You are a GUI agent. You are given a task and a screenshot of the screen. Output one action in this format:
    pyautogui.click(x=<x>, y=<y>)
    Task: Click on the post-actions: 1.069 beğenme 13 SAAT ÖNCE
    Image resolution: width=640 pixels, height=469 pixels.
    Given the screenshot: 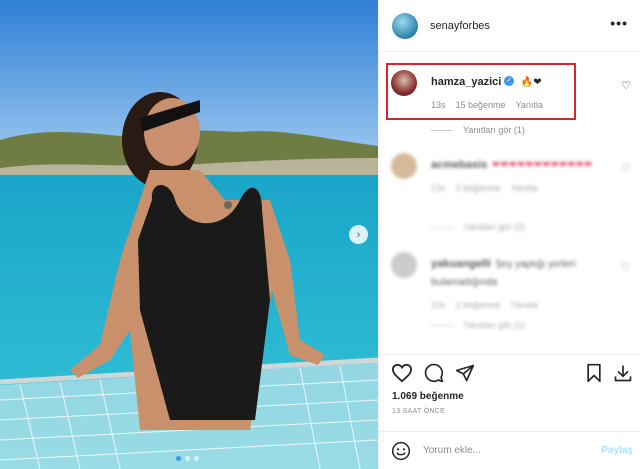 What is the action you would take?
    pyautogui.click(x=509, y=384)
    